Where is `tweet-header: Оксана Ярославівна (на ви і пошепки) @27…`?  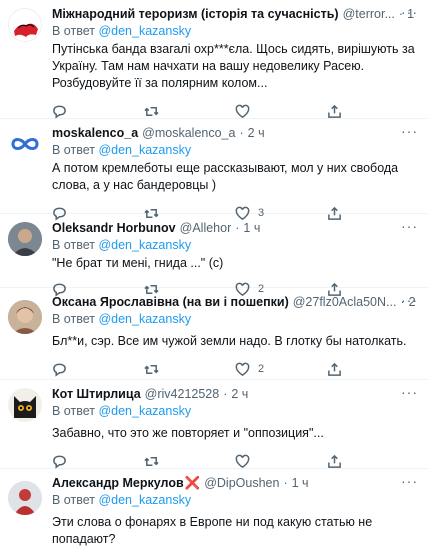 tweet-header: Оксана Ярославівна (на ви і пошепки) @27… is located at coordinates (235, 302).